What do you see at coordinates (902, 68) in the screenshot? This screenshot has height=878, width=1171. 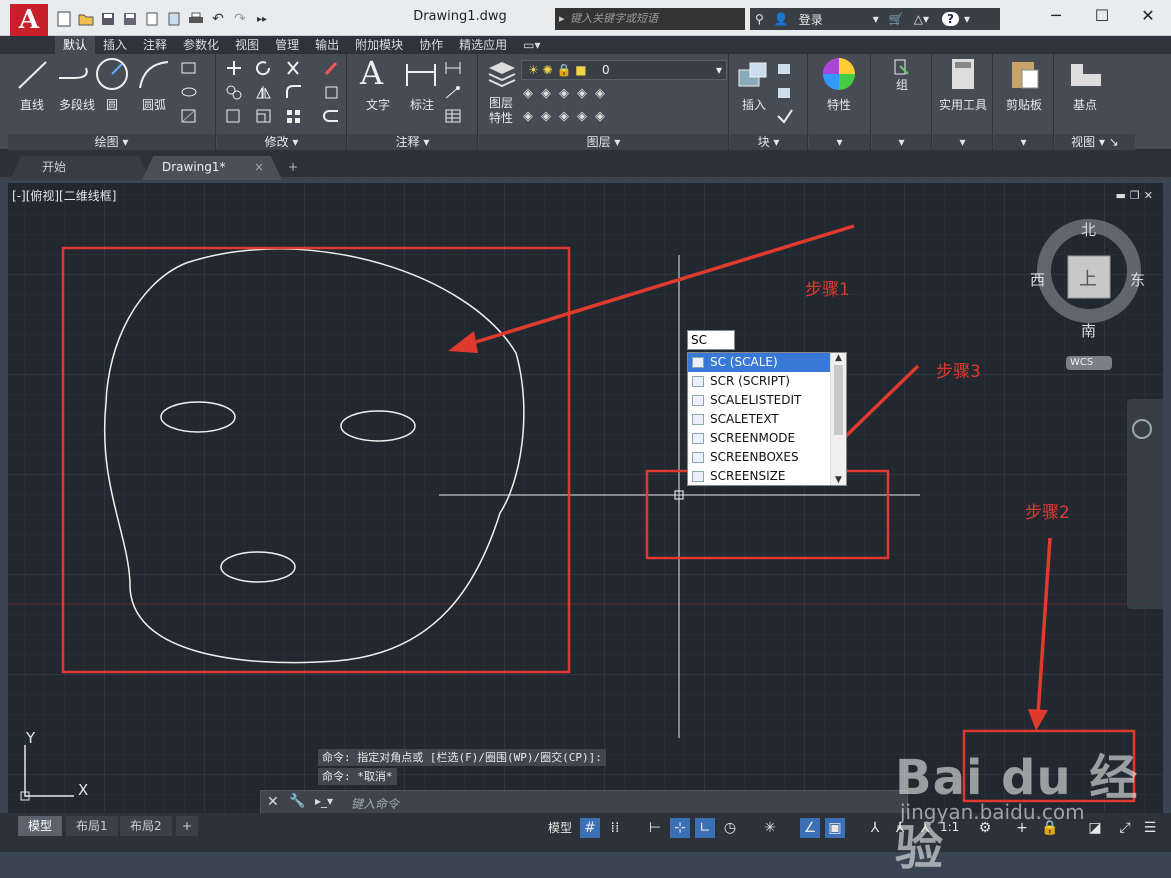 I see `group-icon` at bounding box center [902, 68].